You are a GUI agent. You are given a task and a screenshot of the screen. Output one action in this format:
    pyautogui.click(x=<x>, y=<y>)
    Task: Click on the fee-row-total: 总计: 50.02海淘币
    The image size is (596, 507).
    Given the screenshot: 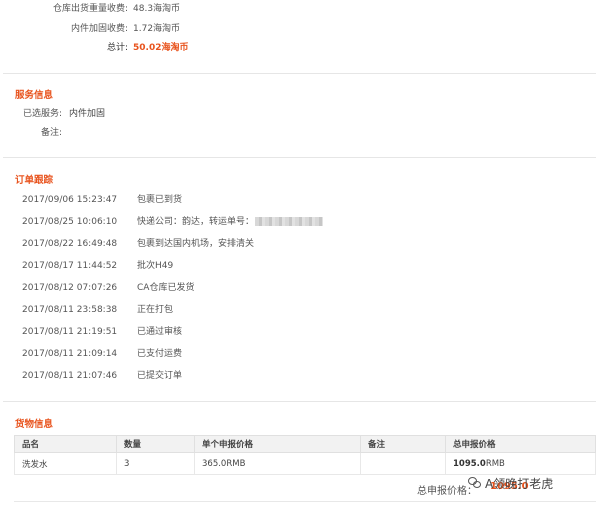 What is the action you would take?
    pyautogui.click(x=298, y=48)
    